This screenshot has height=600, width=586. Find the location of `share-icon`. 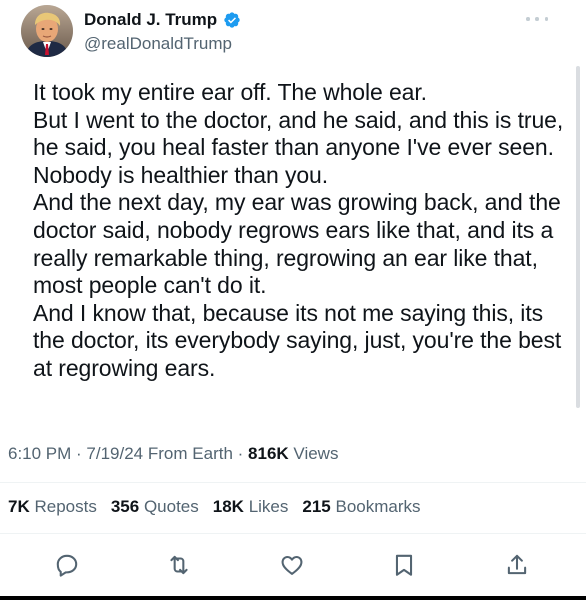

share-icon is located at coordinates (517, 564).